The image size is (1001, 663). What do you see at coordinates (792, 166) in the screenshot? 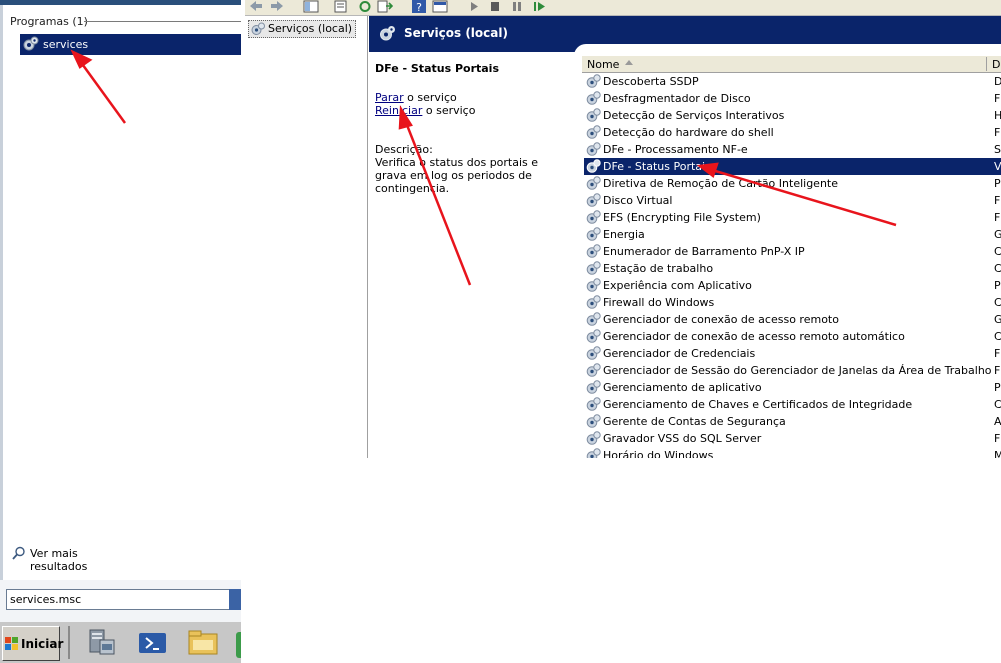
I see `service-row: DFe - Status Portais V` at bounding box center [792, 166].